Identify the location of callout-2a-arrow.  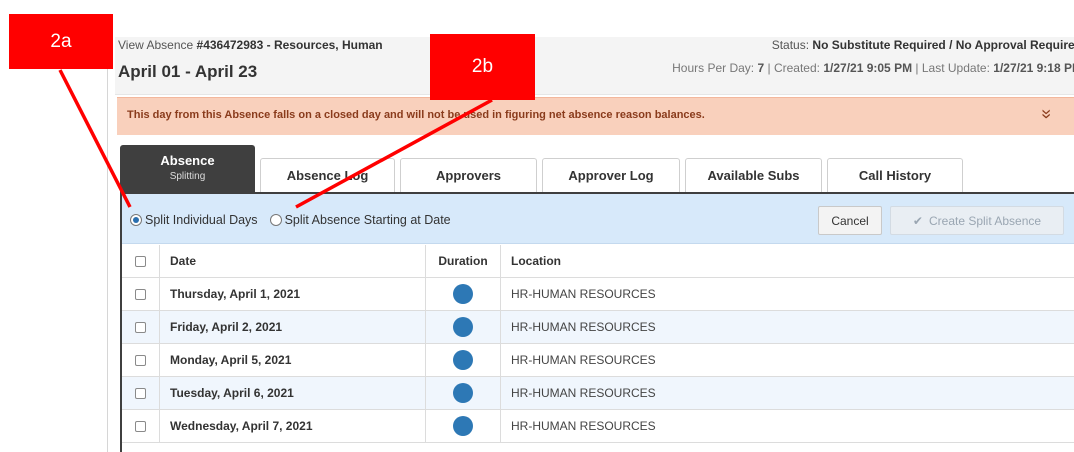
(95, 138).